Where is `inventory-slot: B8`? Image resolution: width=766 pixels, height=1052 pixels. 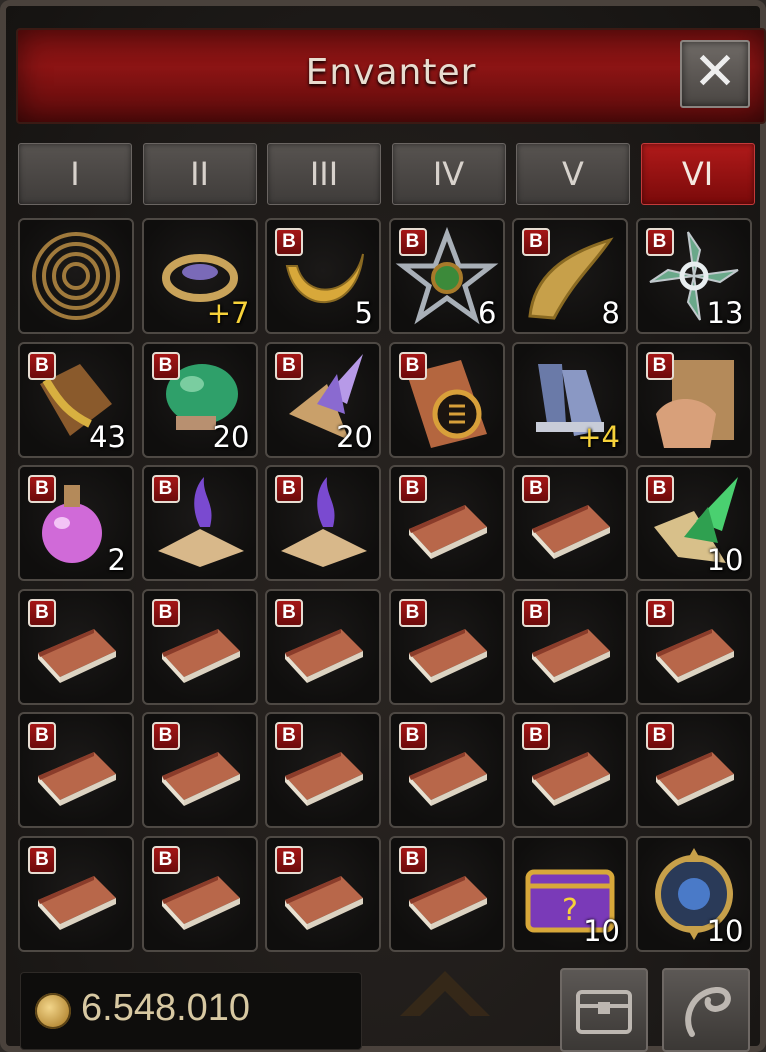
inventory-slot: B8 is located at coordinates (570, 276).